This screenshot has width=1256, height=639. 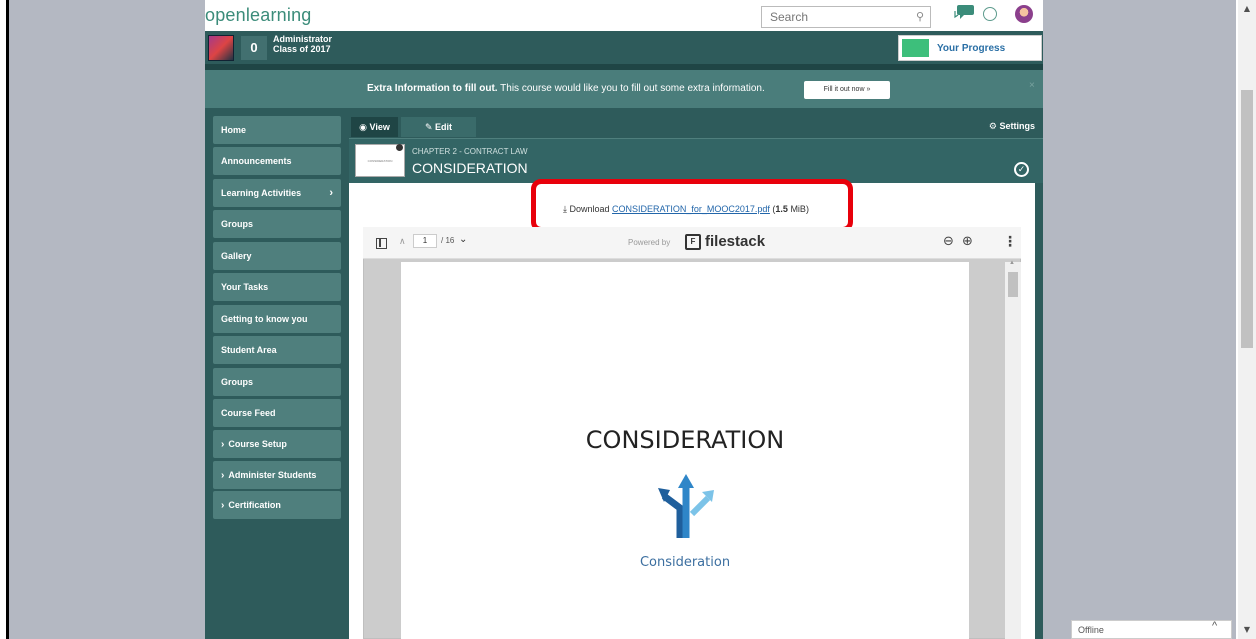 I want to click on pdf-page-title: CONSIDERATION, so click(x=685, y=440).